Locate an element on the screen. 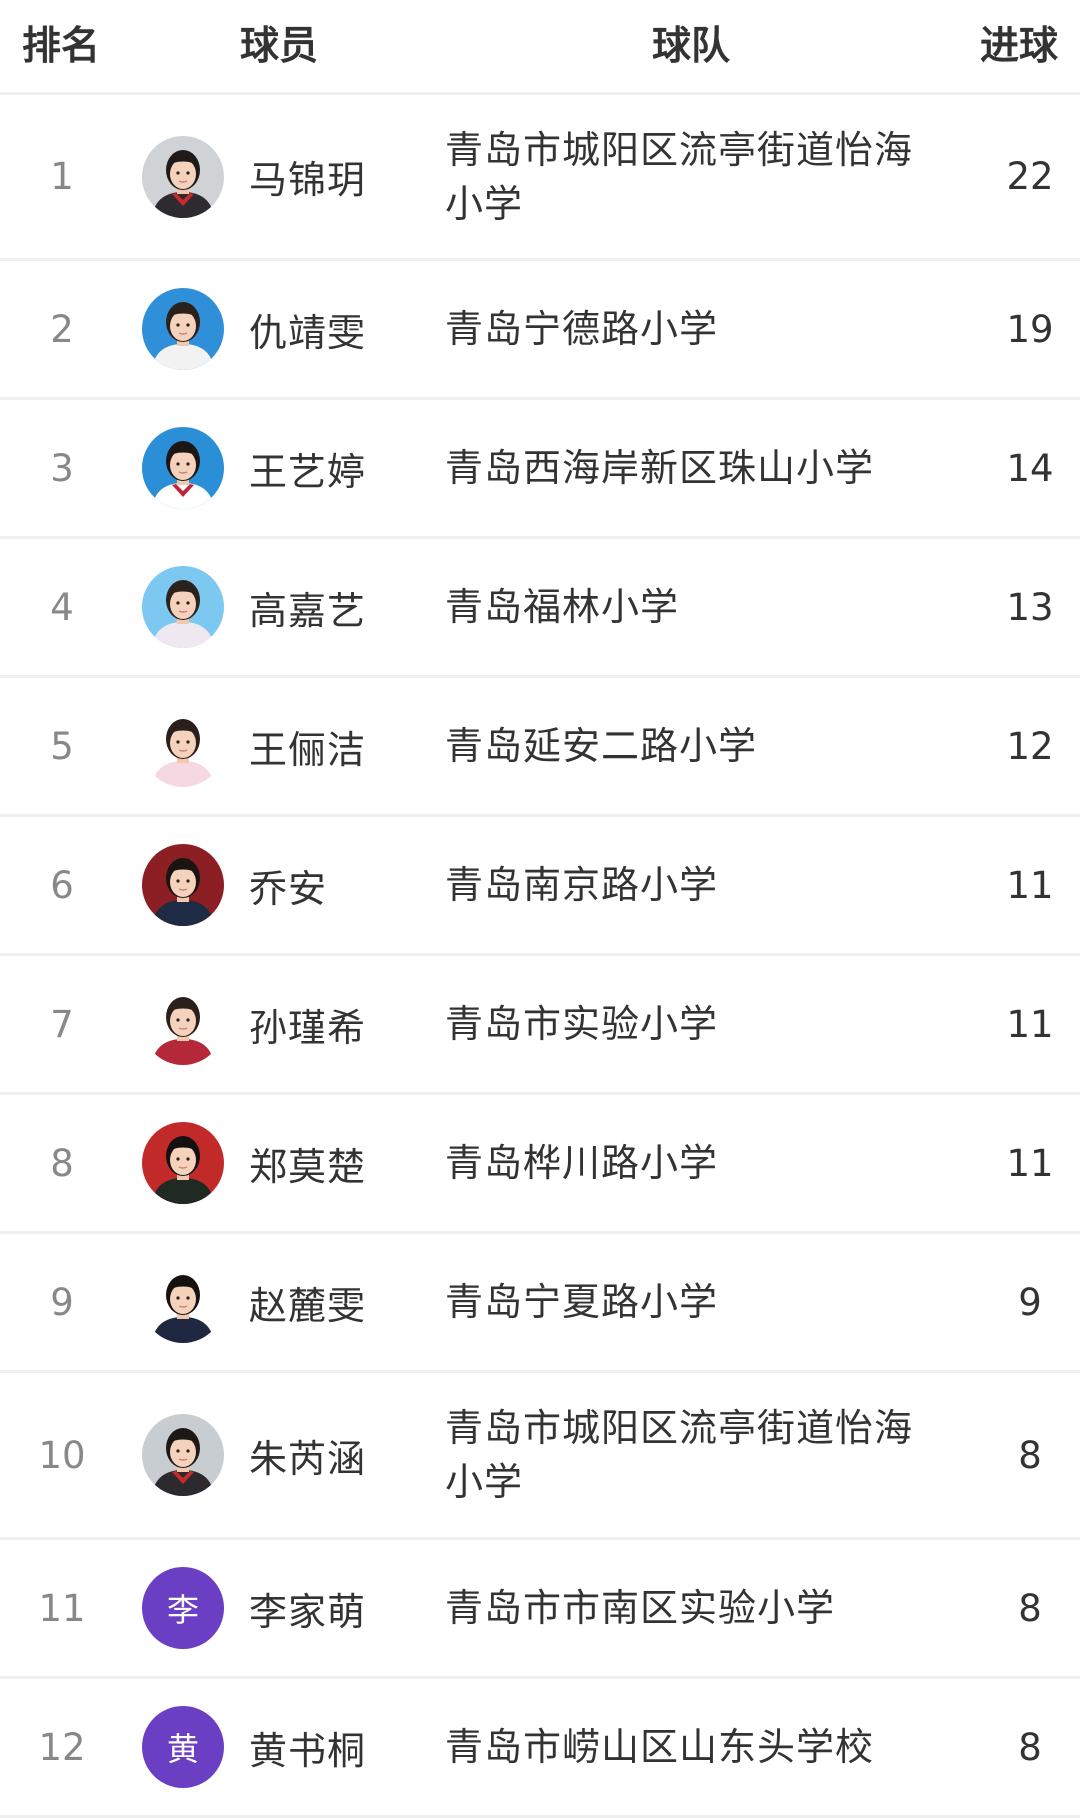 The image size is (1080, 1818). rank-cell: 11 is located at coordinates (62, 1608).